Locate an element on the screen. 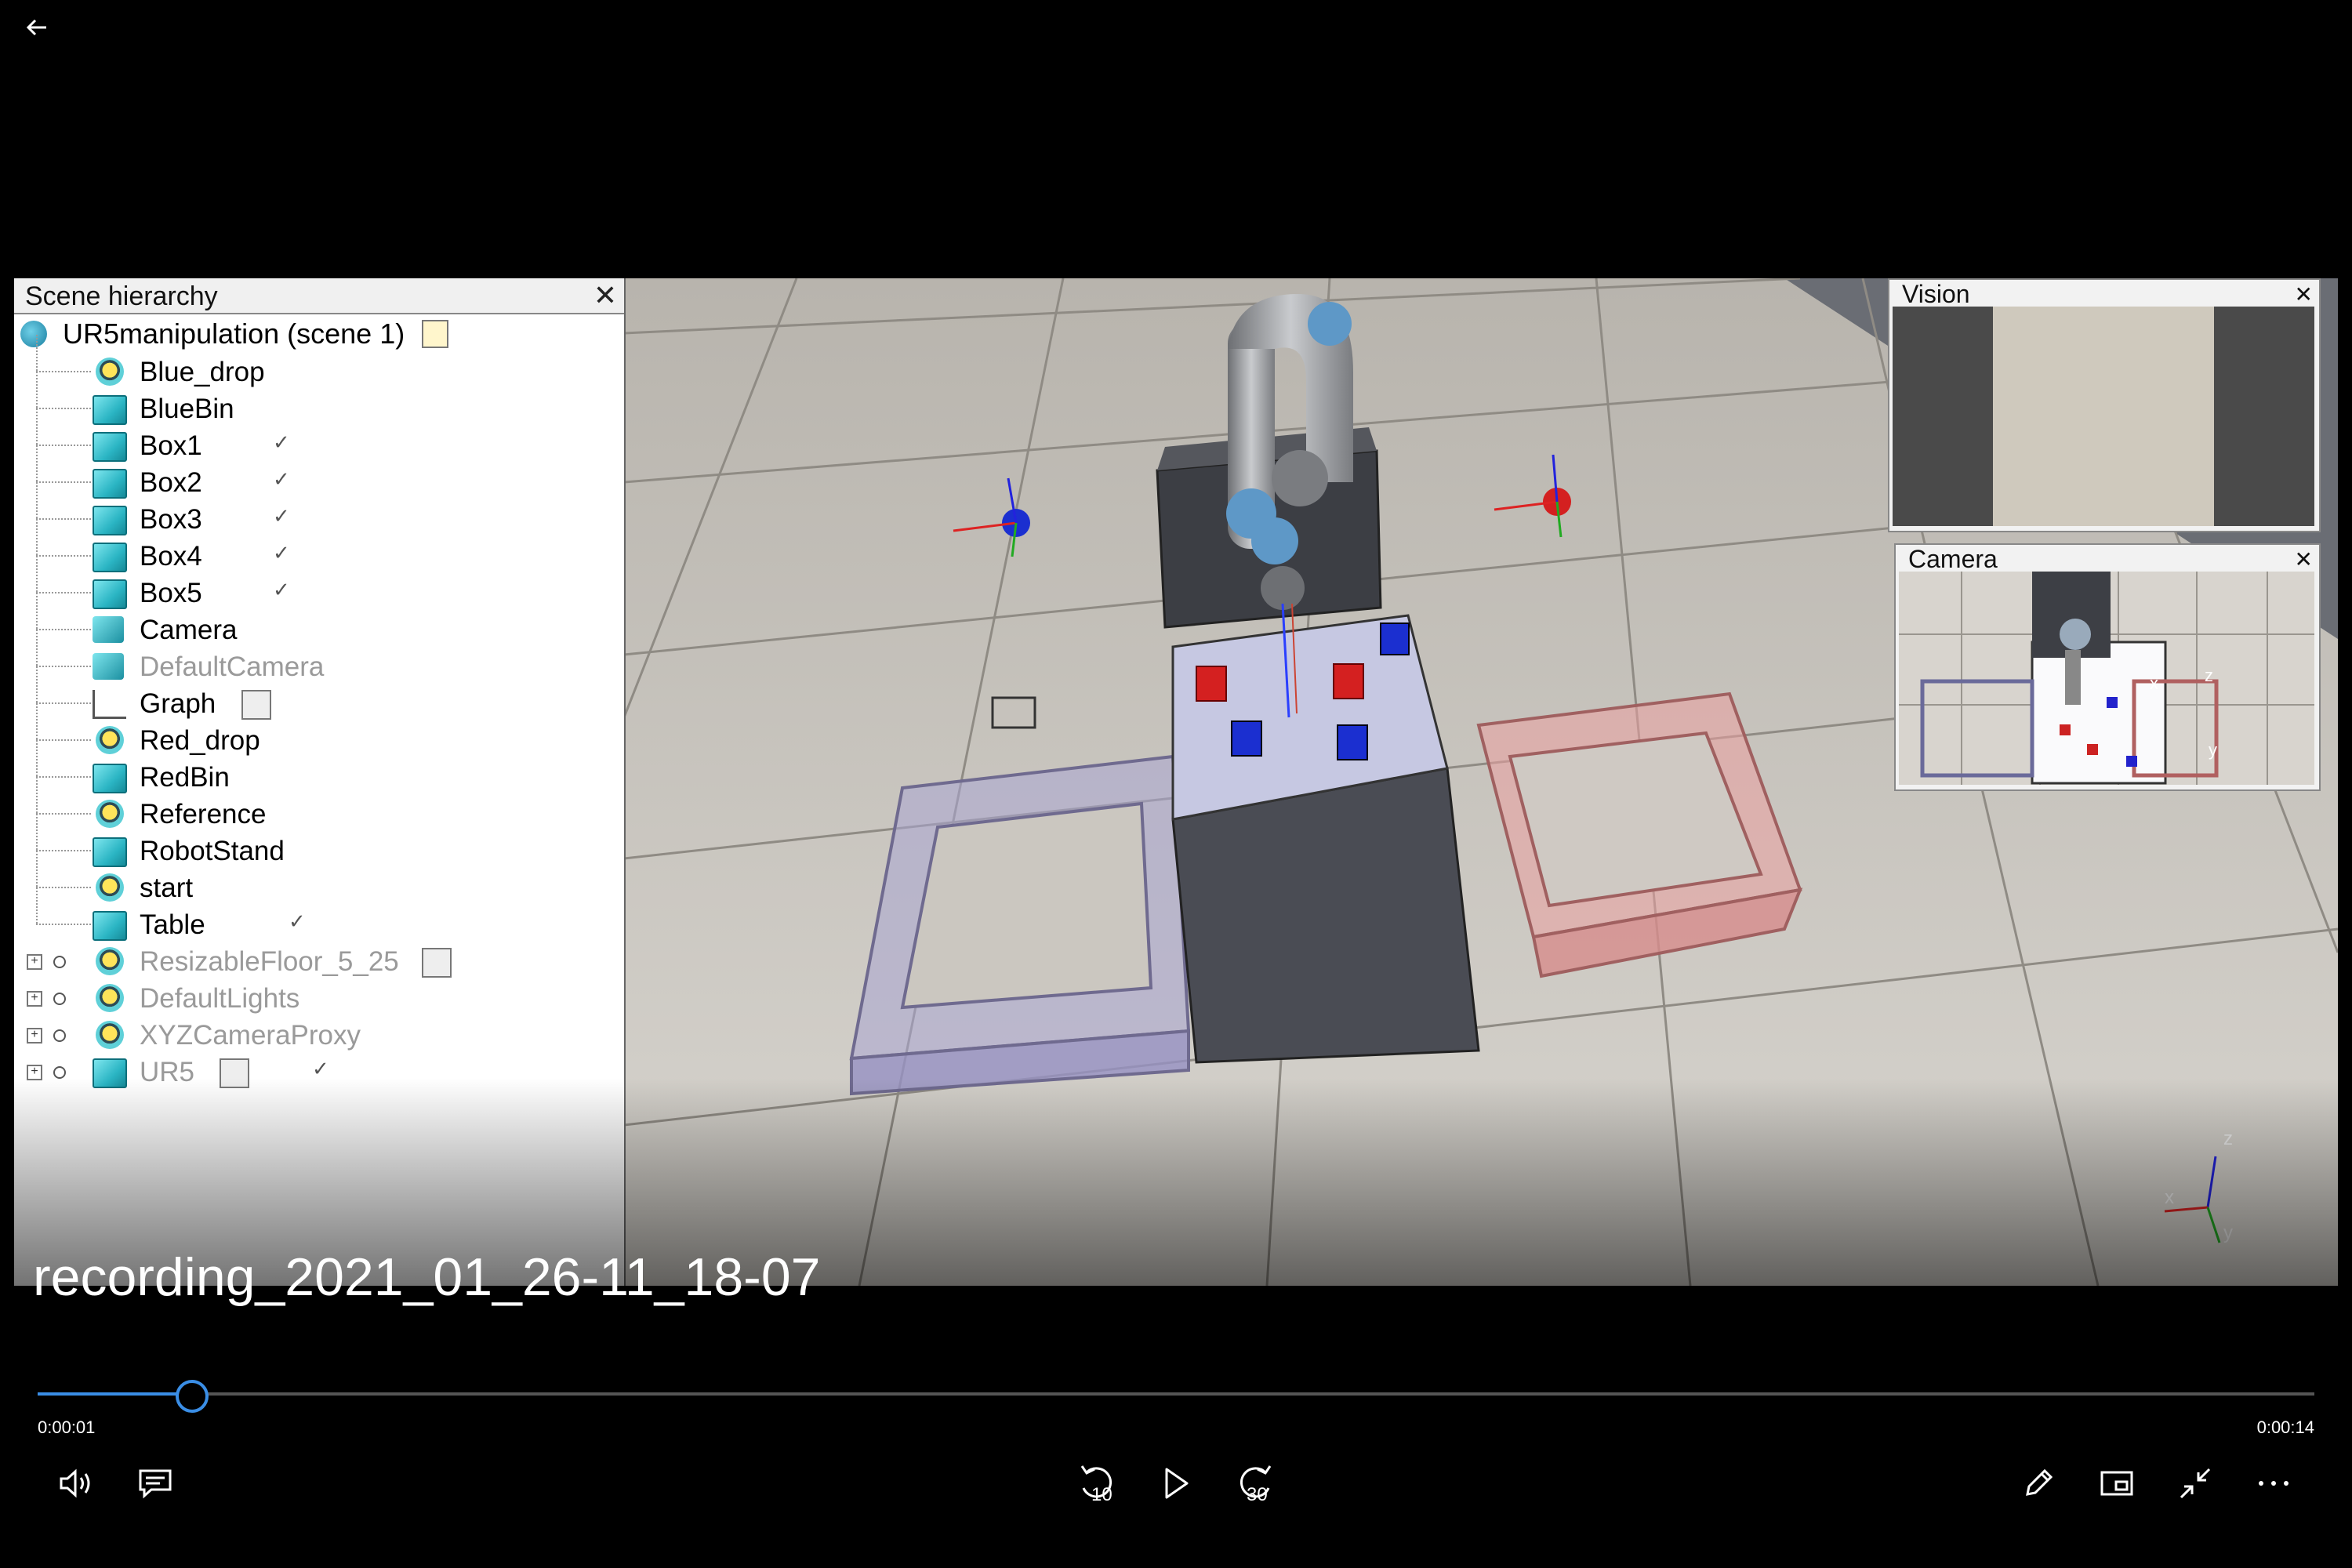  skip-forward-30-icon: 30 is located at coordinates (1256, 1485).